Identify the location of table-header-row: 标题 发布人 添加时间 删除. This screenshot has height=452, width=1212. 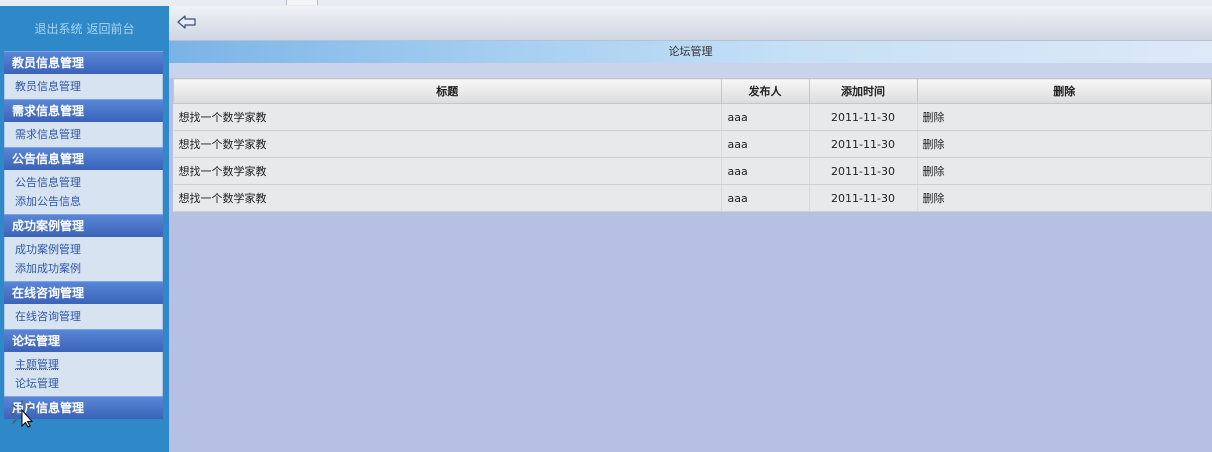
(692, 91).